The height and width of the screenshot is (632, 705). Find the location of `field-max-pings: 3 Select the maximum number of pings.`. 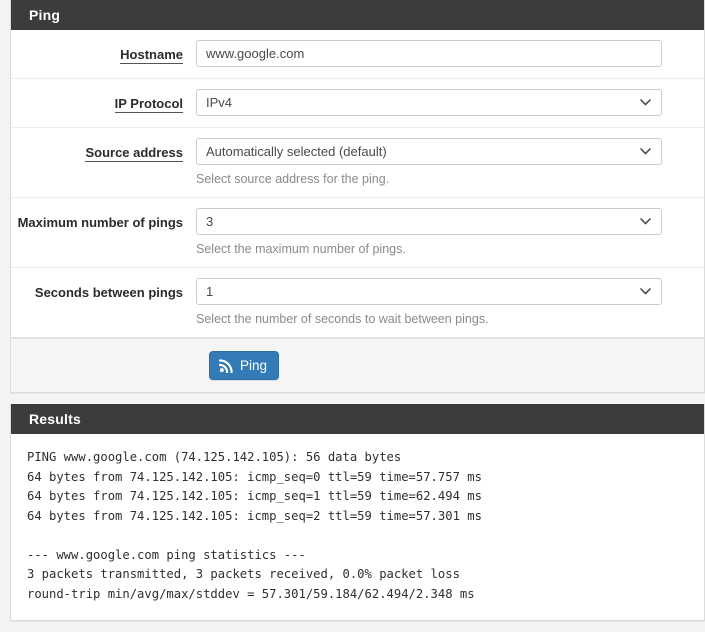

field-max-pings: 3 Select the maximum number of pings. is located at coordinates (450, 232).